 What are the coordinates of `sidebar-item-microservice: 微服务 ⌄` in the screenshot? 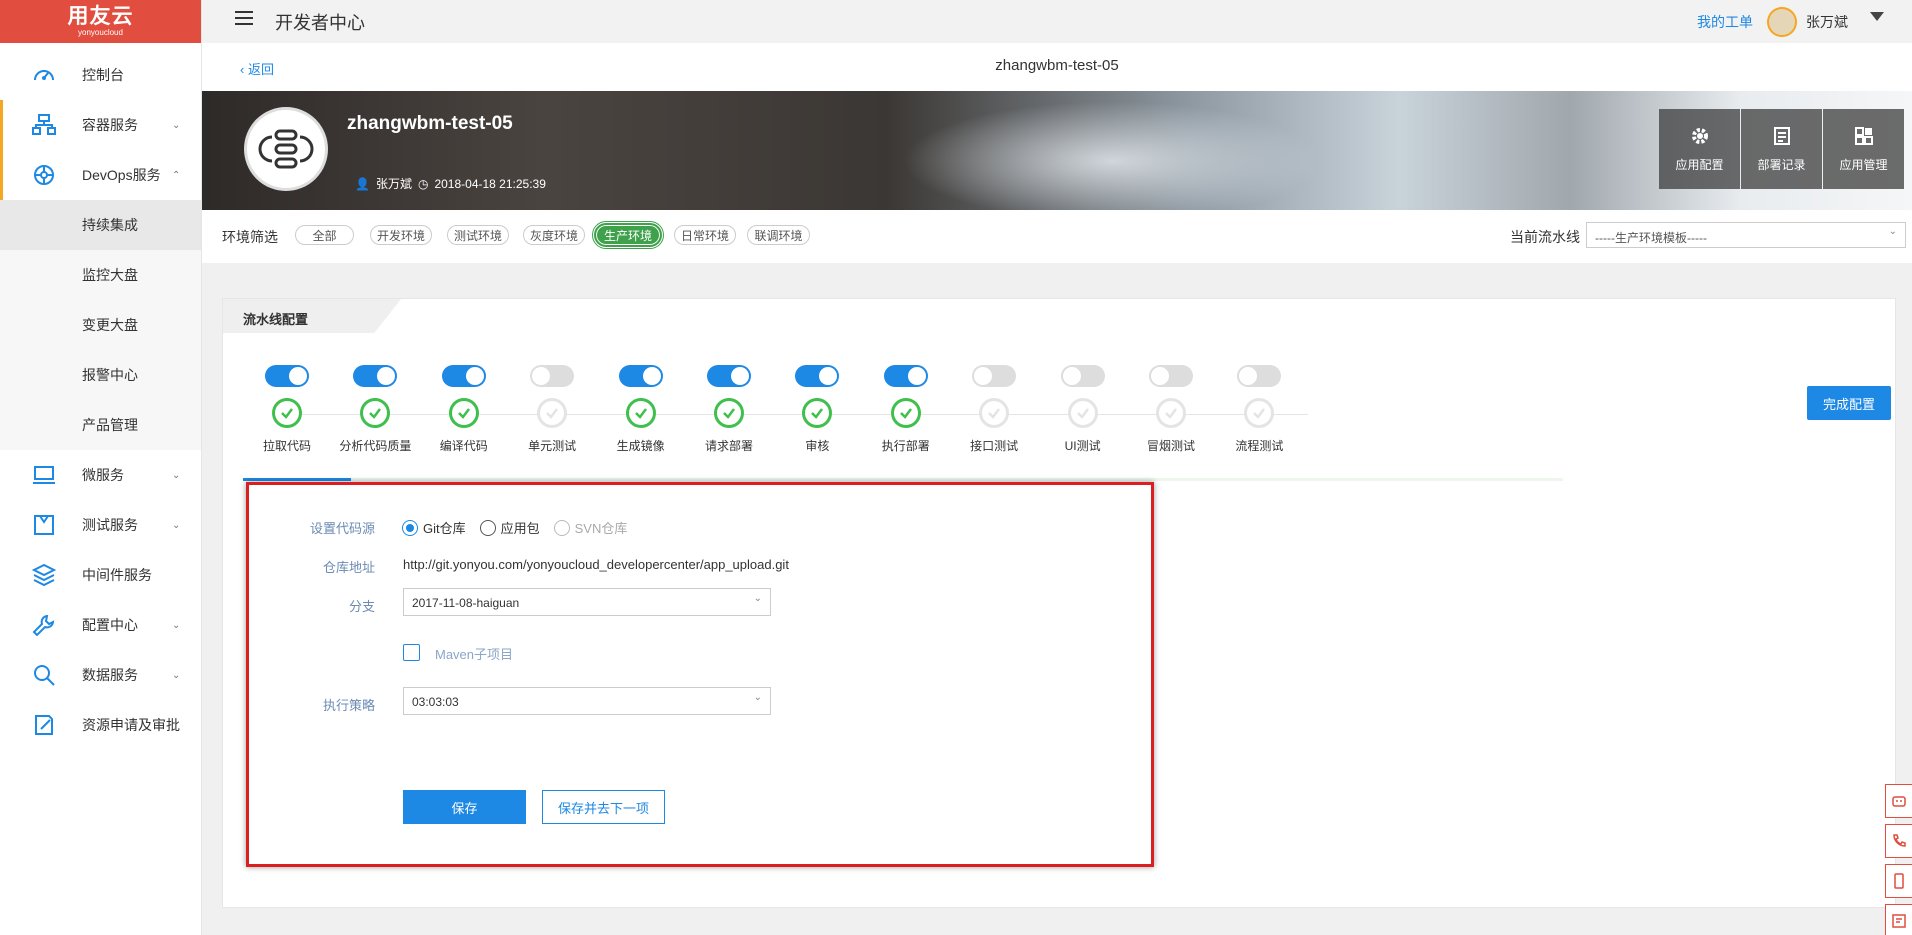 It's located at (100, 475).